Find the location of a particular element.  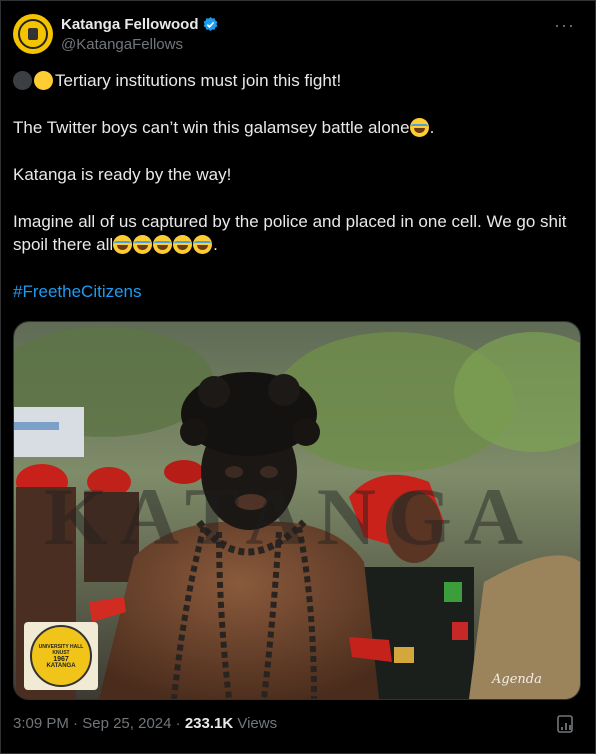

author-handle: @KatangaFellows is located at coordinates (140, 44).